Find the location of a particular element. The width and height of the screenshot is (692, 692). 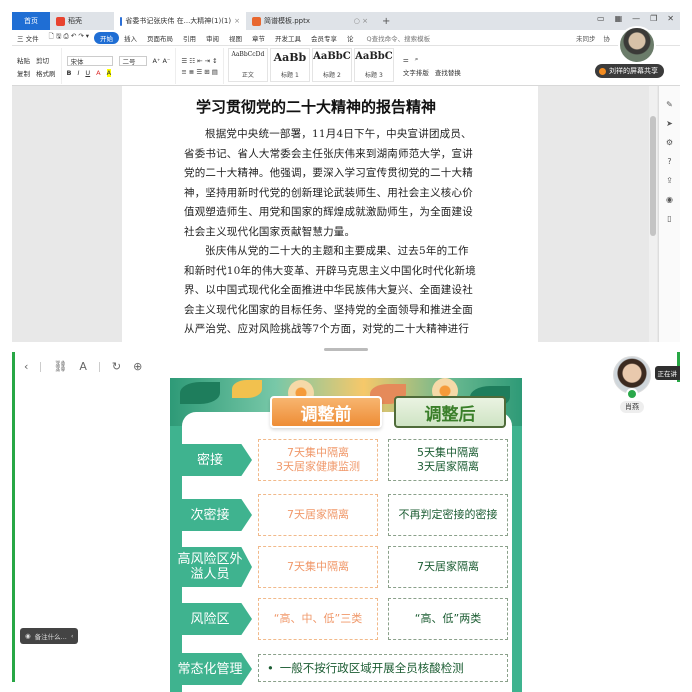

cell-line: “高、中、低”三类 is located at coordinates (318, 618).